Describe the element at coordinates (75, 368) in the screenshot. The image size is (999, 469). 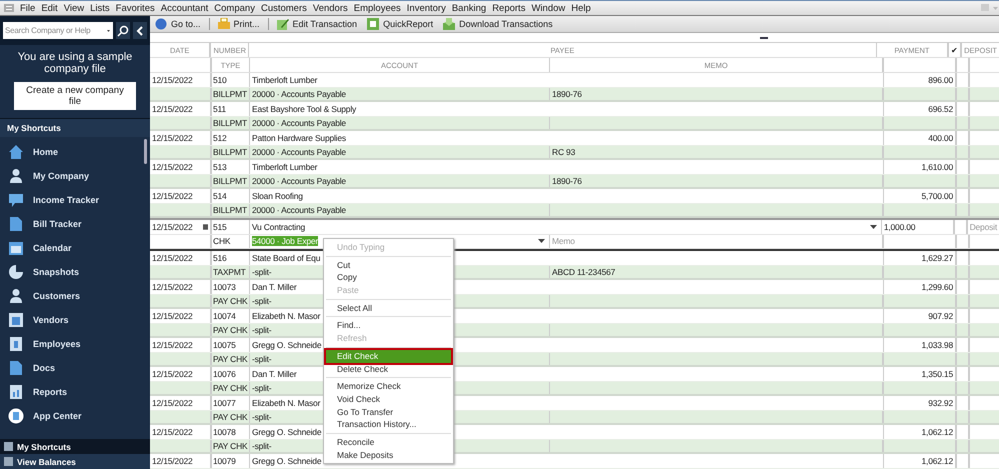
I see `shortcut-item: Docs` at that location.